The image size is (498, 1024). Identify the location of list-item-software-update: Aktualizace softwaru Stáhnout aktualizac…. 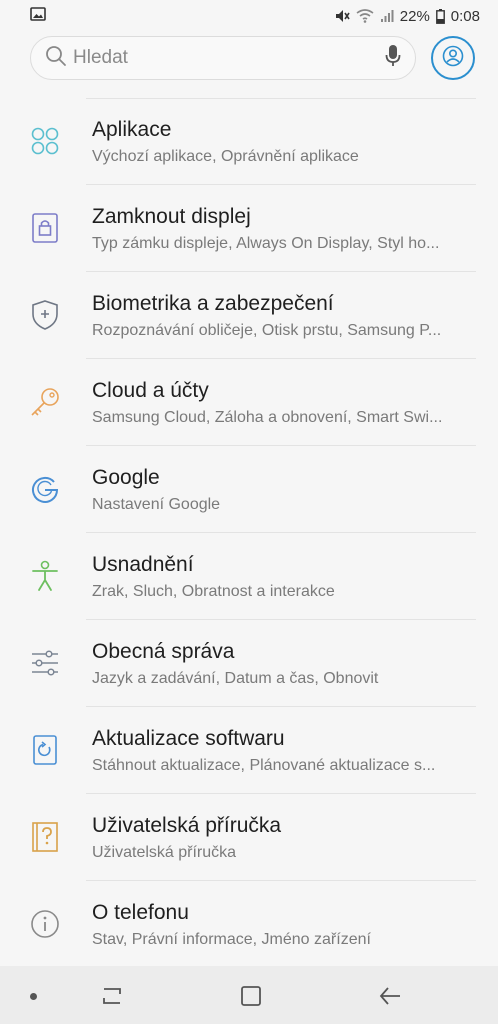
(249, 750).